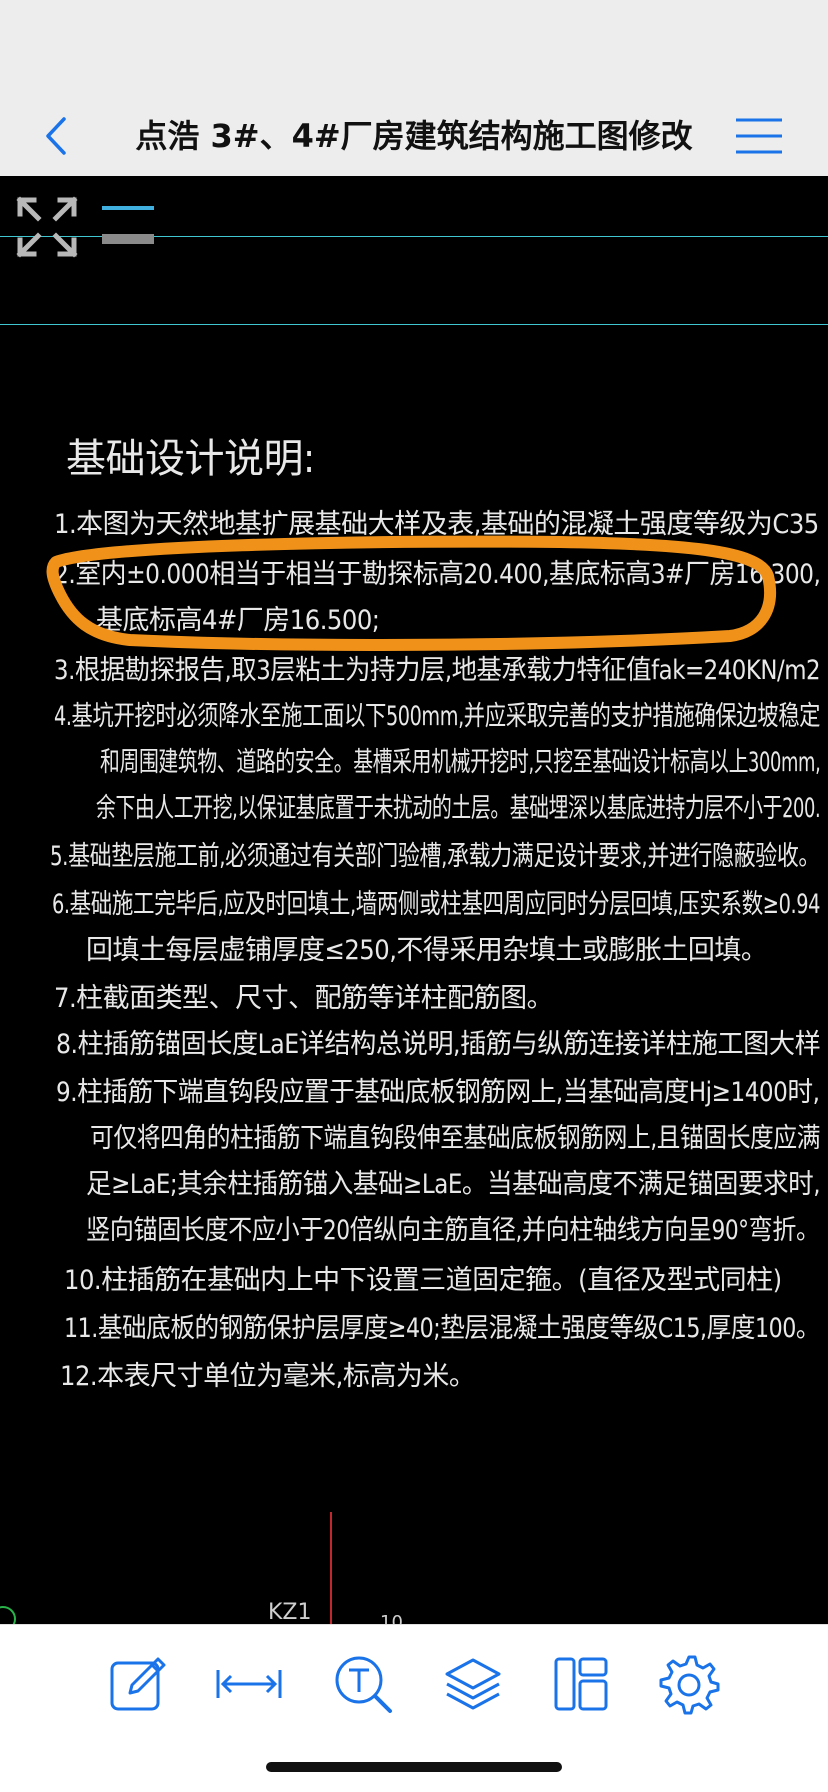  I want to click on home-indicator, so click(414, 1767).